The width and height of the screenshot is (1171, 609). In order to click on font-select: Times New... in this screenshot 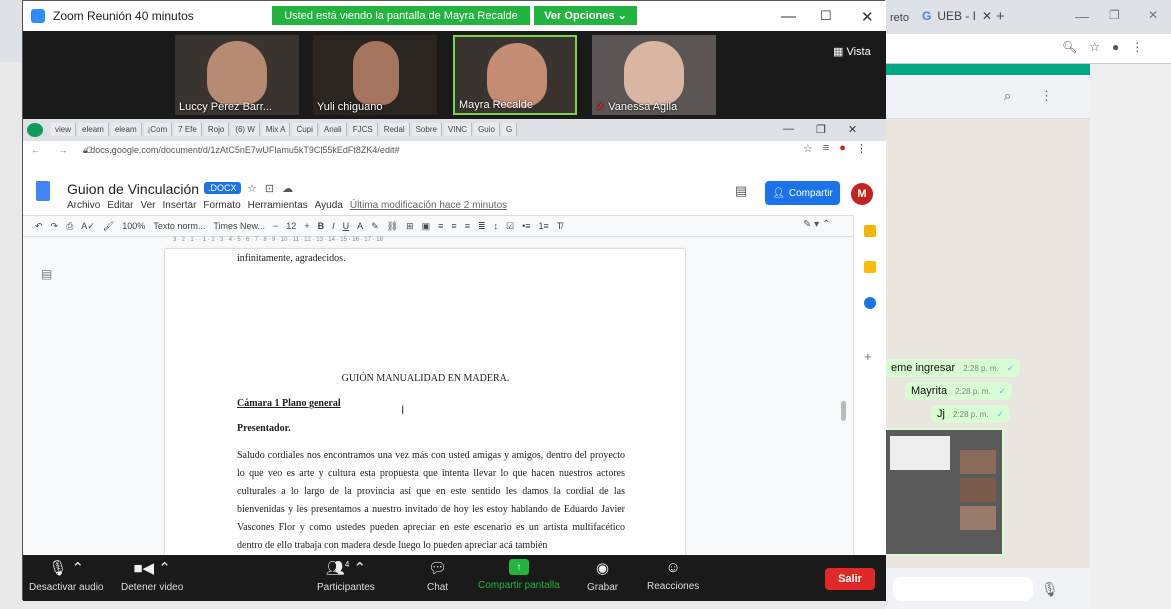, I will do `click(239, 226)`.